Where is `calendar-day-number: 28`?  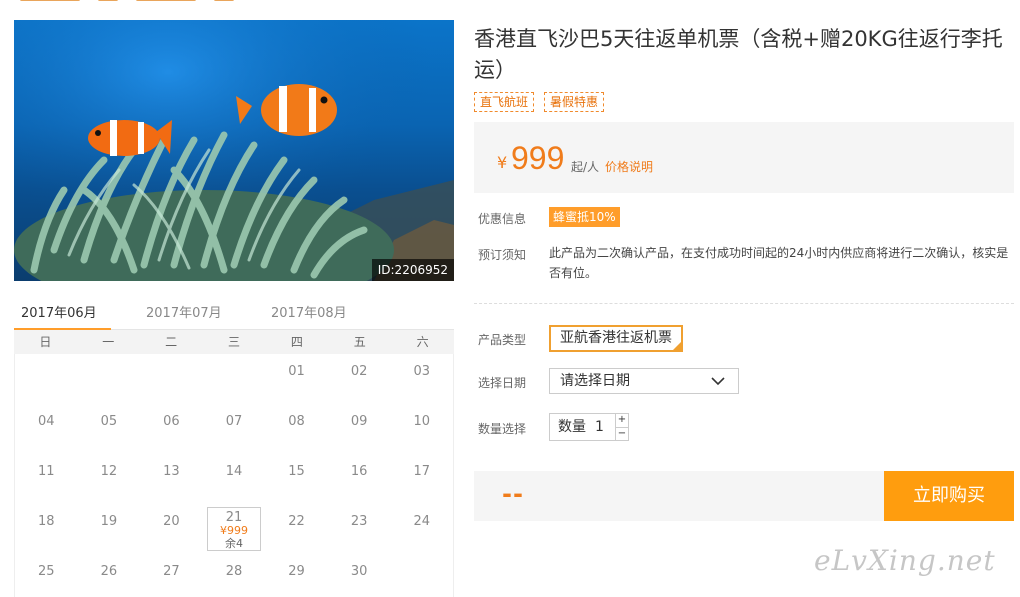
calendar-day-number: 28 is located at coordinates (234, 571).